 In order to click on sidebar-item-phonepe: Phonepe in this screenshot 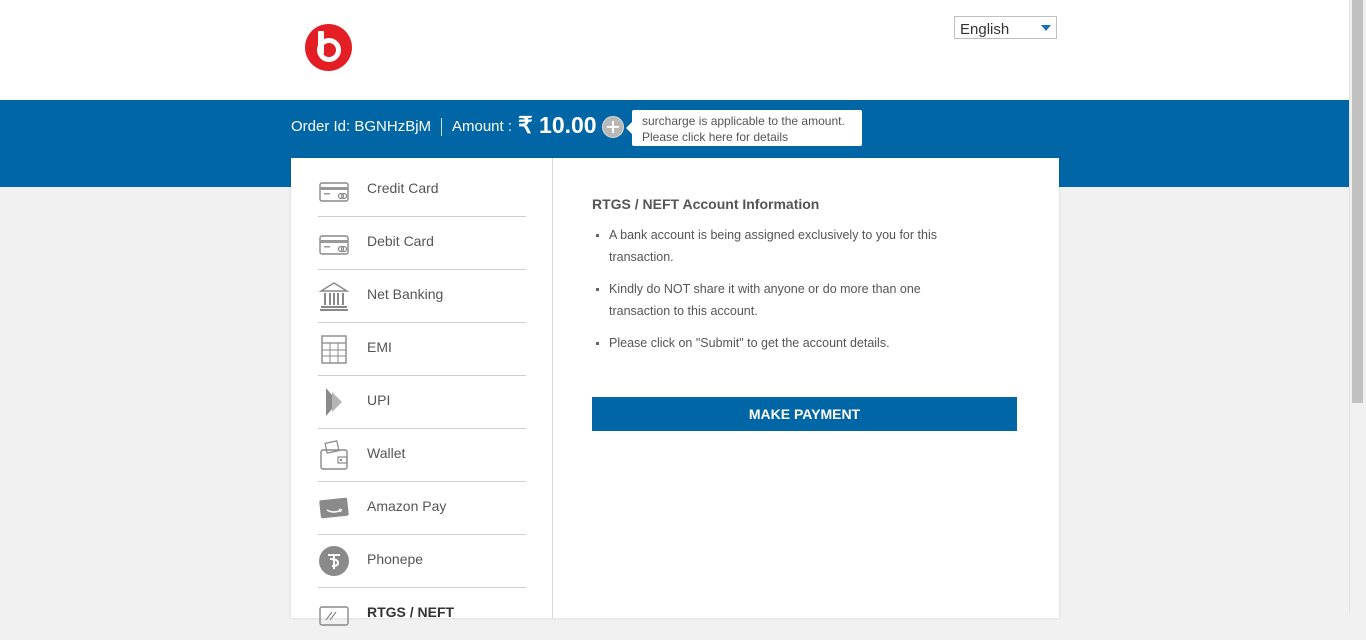, I will do `click(422, 561)`.